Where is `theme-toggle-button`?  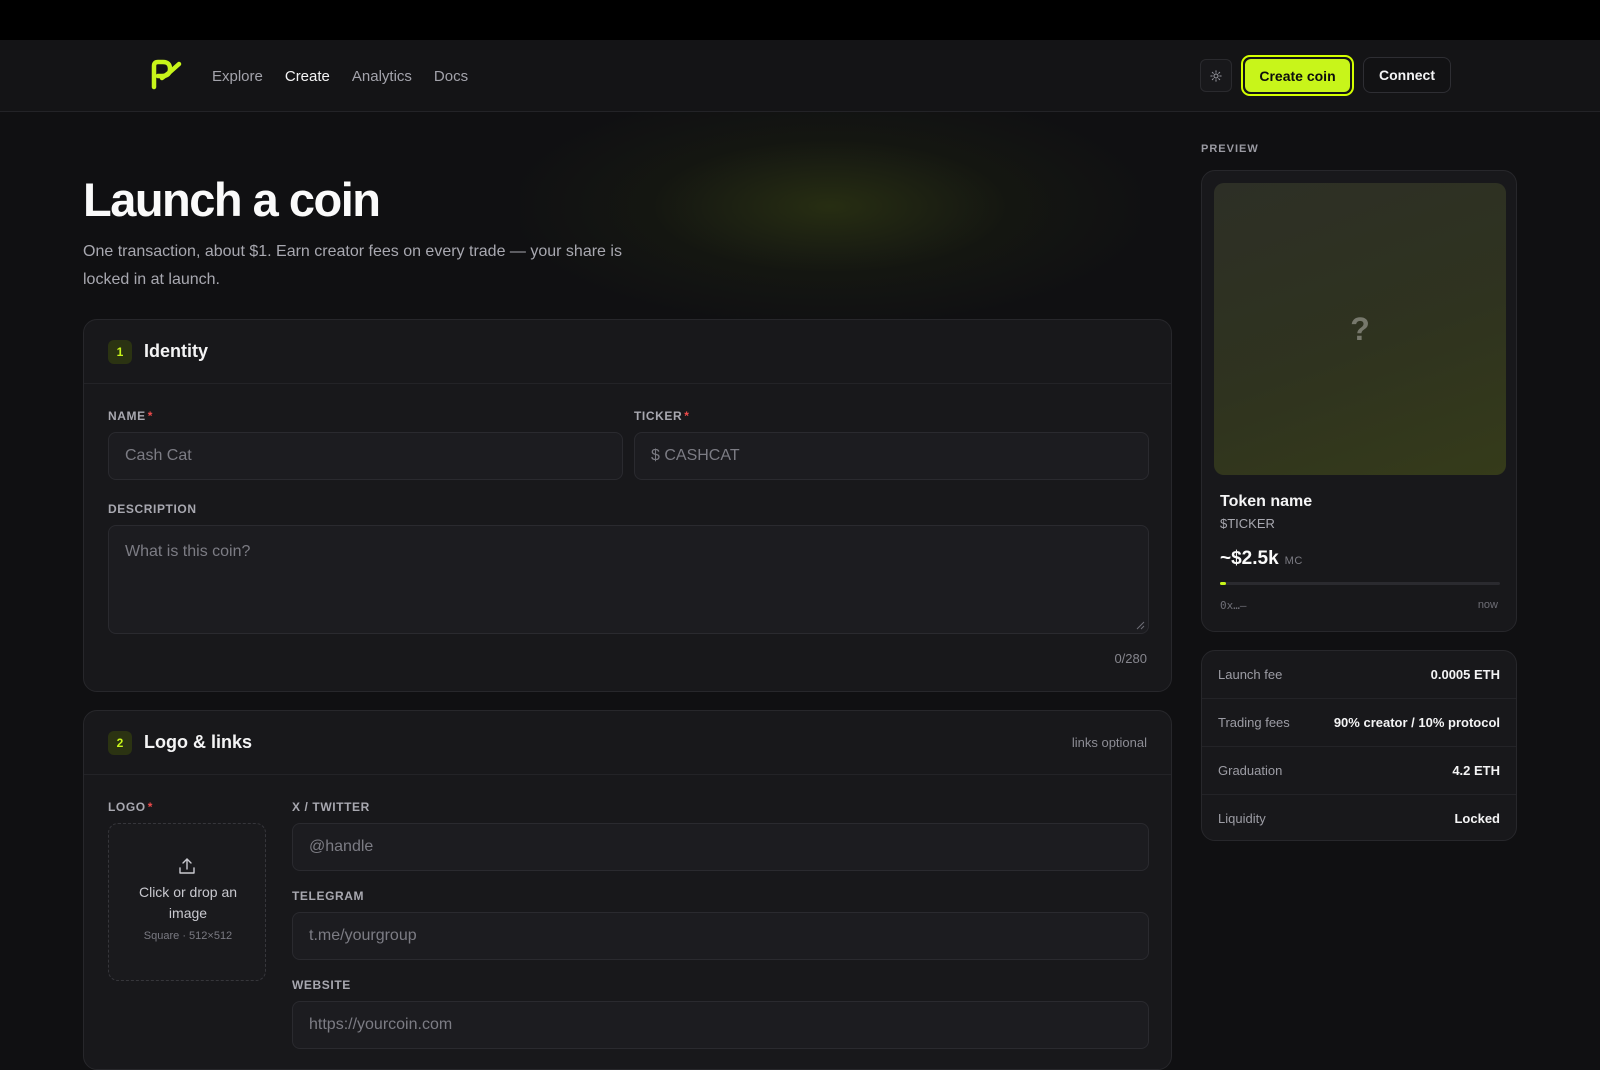 theme-toggle-button is located at coordinates (1216, 75).